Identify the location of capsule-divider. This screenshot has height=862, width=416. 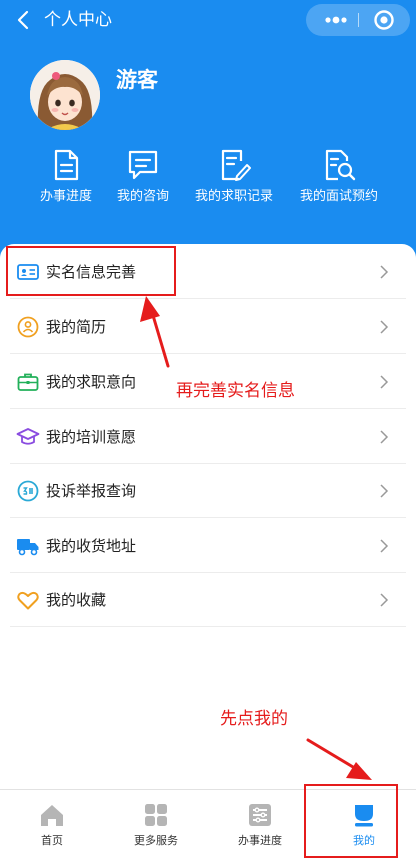
(358, 20).